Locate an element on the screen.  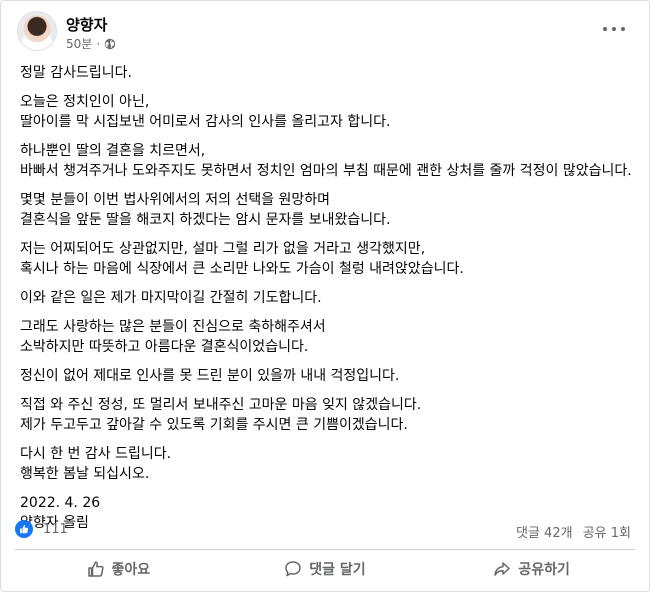
globe-icon is located at coordinates (110, 44).